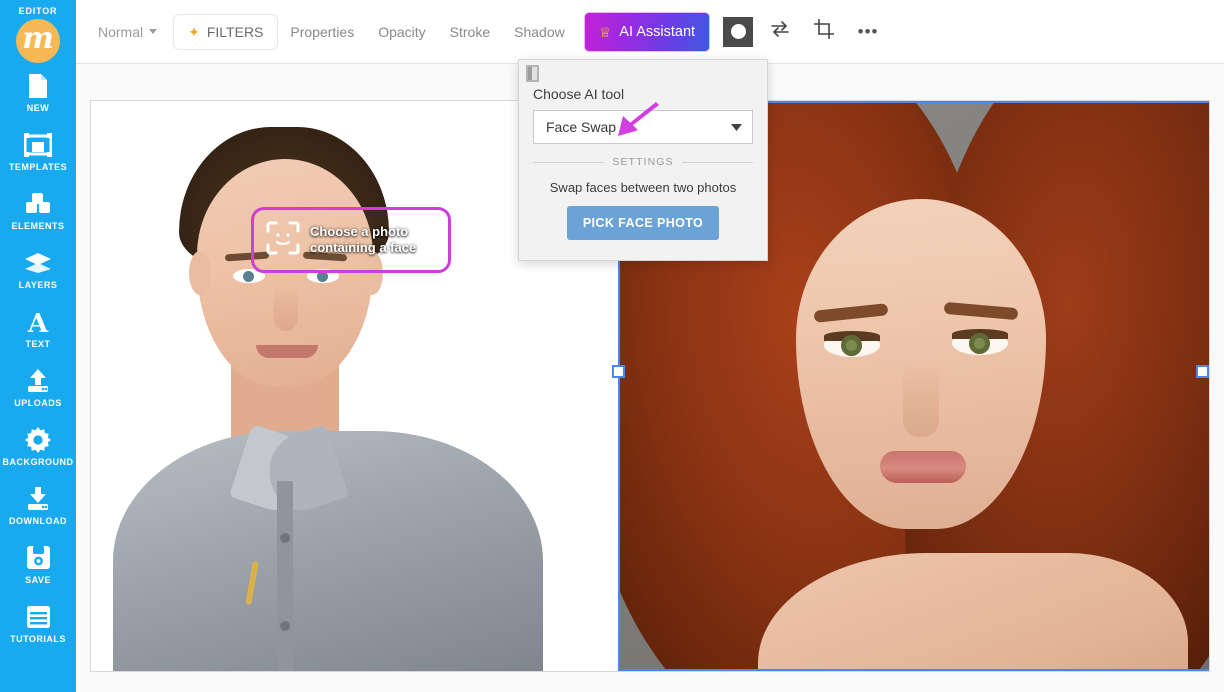 The width and height of the screenshot is (1224, 692). What do you see at coordinates (200, 273) in the screenshot?
I see `man-ear-left` at bounding box center [200, 273].